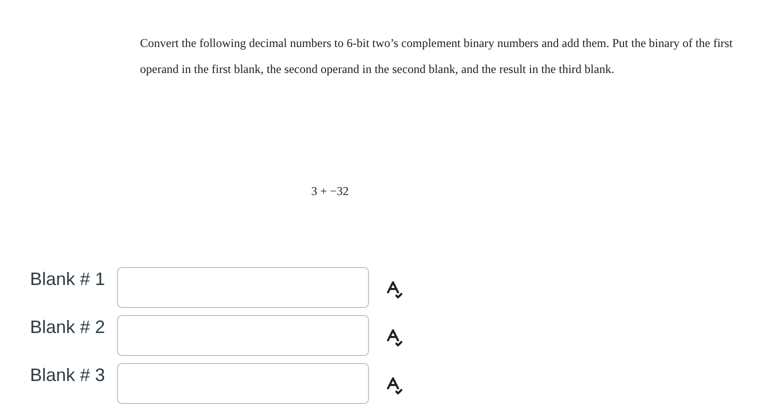 The width and height of the screenshot is (760, 419). I want to click on blank-label: Blank # 3, so click(68, 375).